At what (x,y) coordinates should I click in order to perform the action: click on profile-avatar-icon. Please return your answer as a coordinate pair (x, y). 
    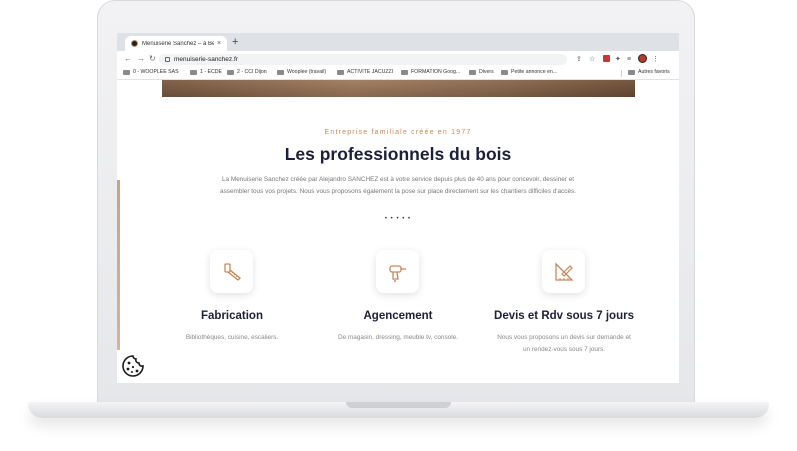
    Looking at the image, I should click on (642, 58).